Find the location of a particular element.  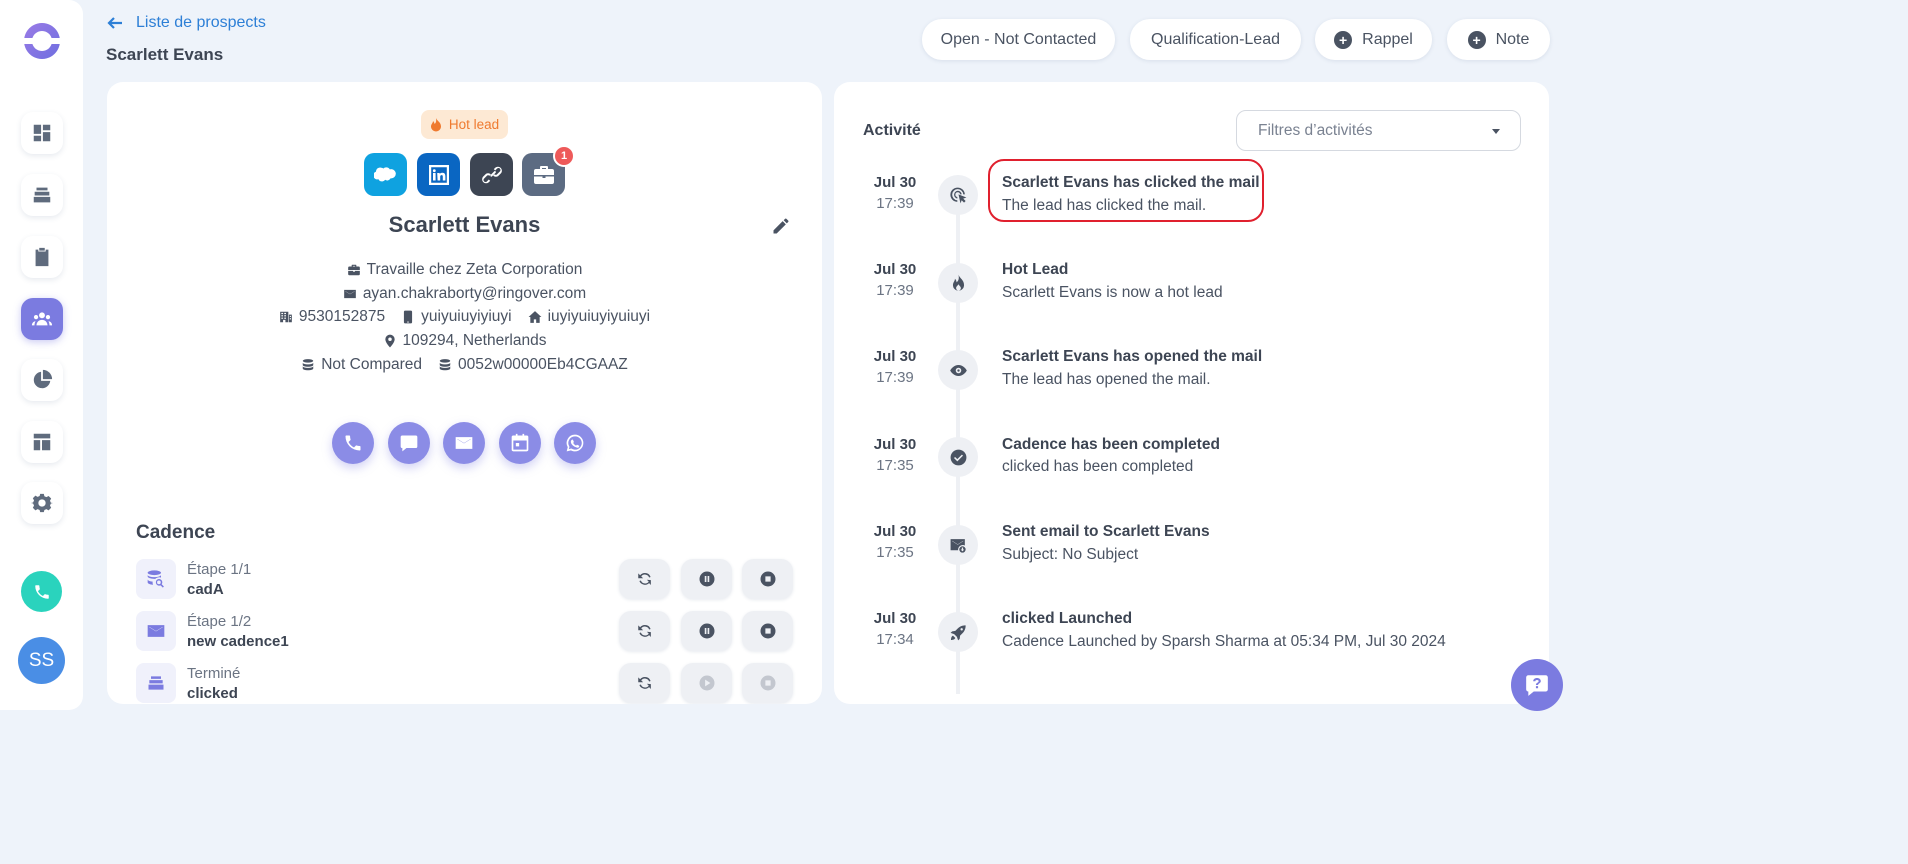

dialer-button is located at coordinates (41, 591).